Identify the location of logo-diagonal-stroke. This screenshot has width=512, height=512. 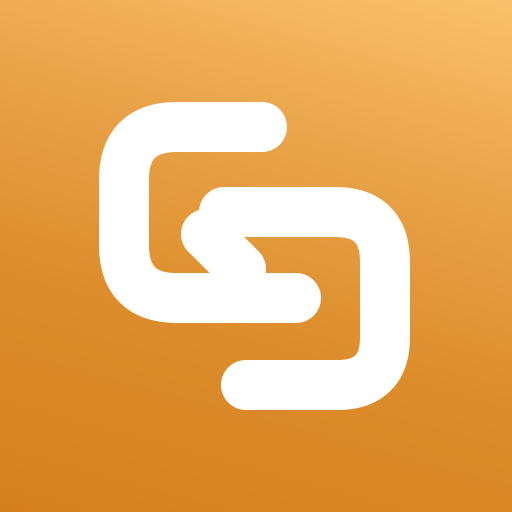
(223, 251).